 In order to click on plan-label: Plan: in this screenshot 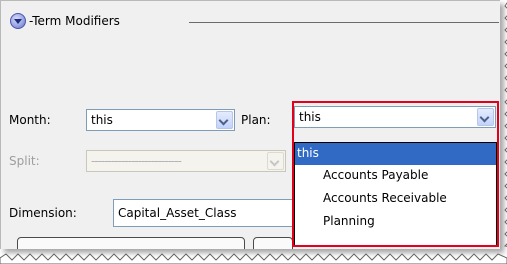, I will do `click(256, 120)`.